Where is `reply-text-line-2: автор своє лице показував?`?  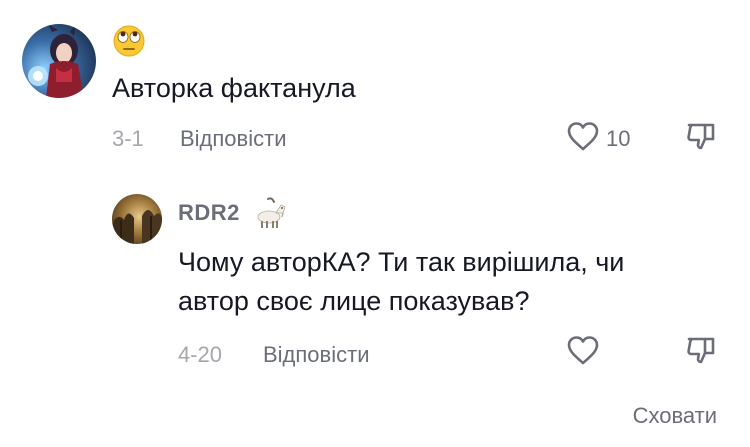 reply-text-line-2: автор своє лице показував? is located at coordinates (354, 301).